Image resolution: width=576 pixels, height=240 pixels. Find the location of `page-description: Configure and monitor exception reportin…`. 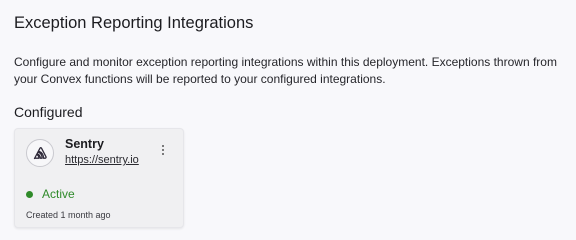

page-description: Configure and monitor exception reportin… is located at coordinates (285, 70).